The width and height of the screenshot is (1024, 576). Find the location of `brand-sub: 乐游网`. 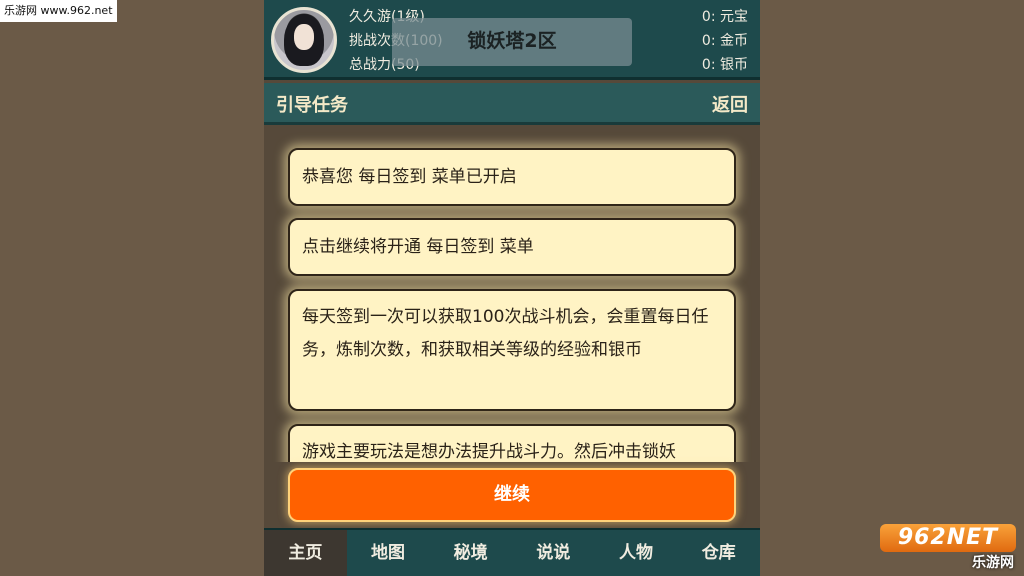

brand-sub: 乐游网 is located at coordinates (993, 563).